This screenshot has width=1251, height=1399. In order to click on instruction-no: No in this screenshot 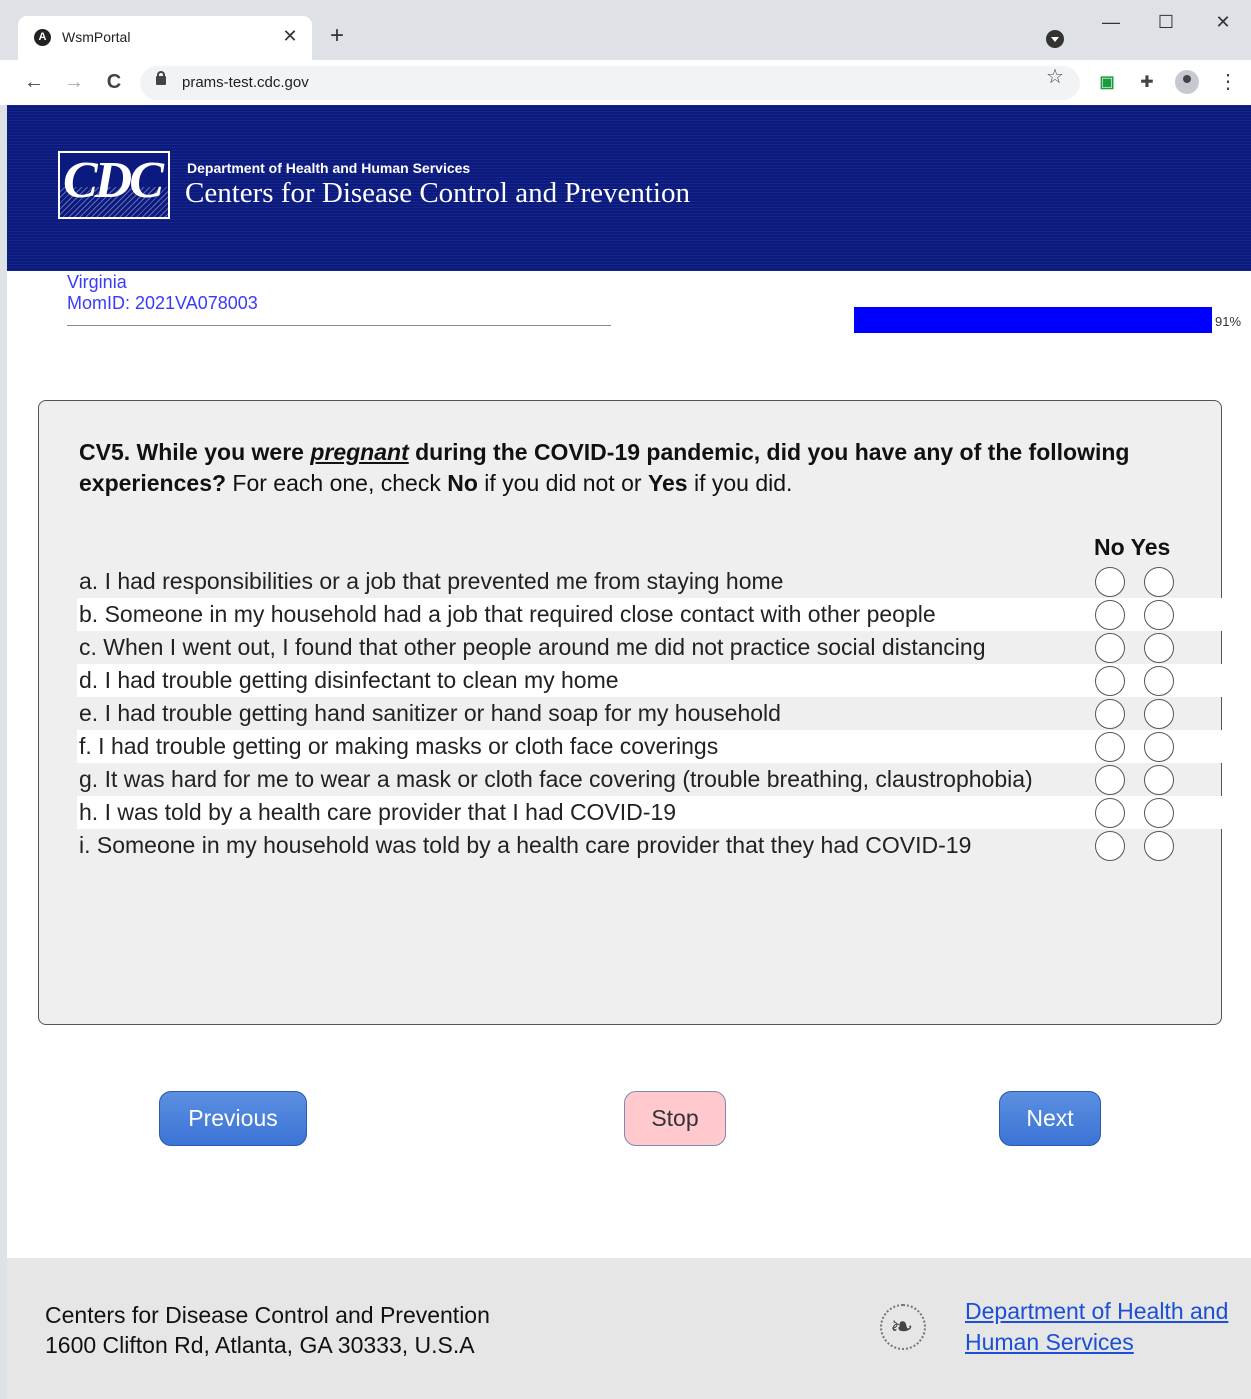, I will do `click(462, 483)`.